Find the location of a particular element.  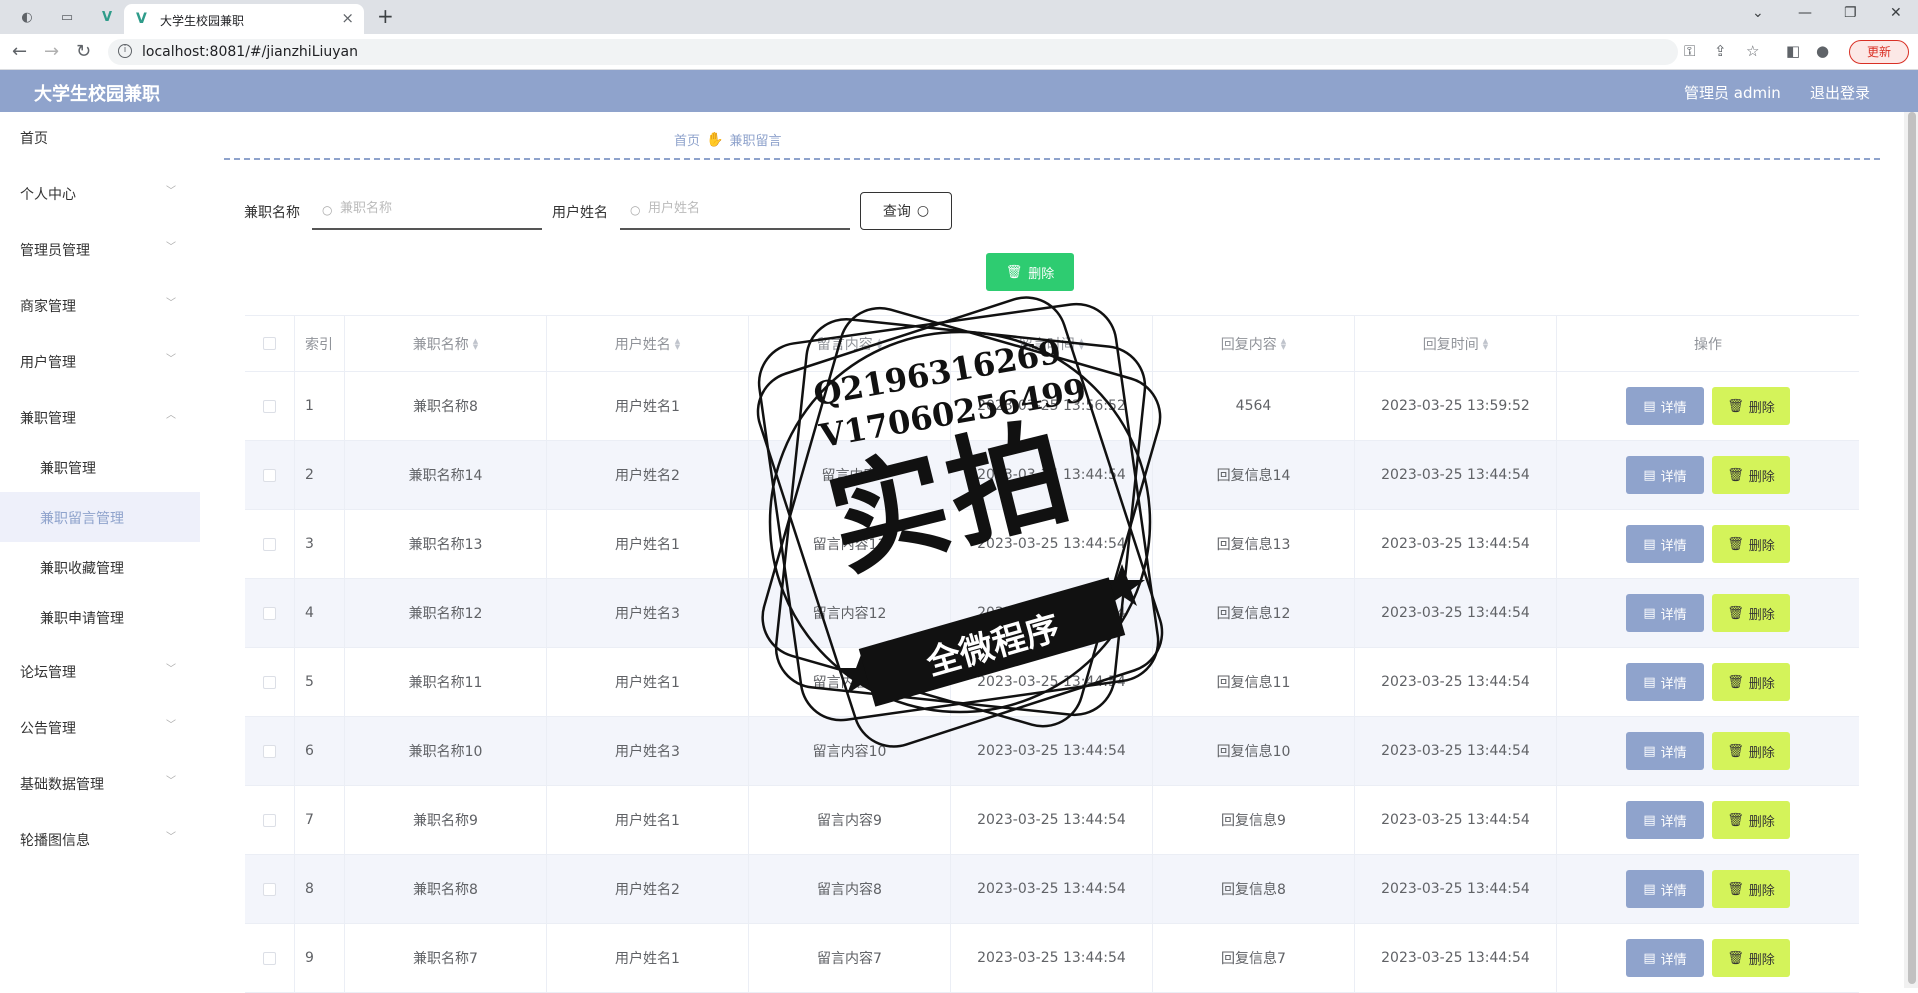

key-icon: ⚿ is located at coordinates (1689, 51).